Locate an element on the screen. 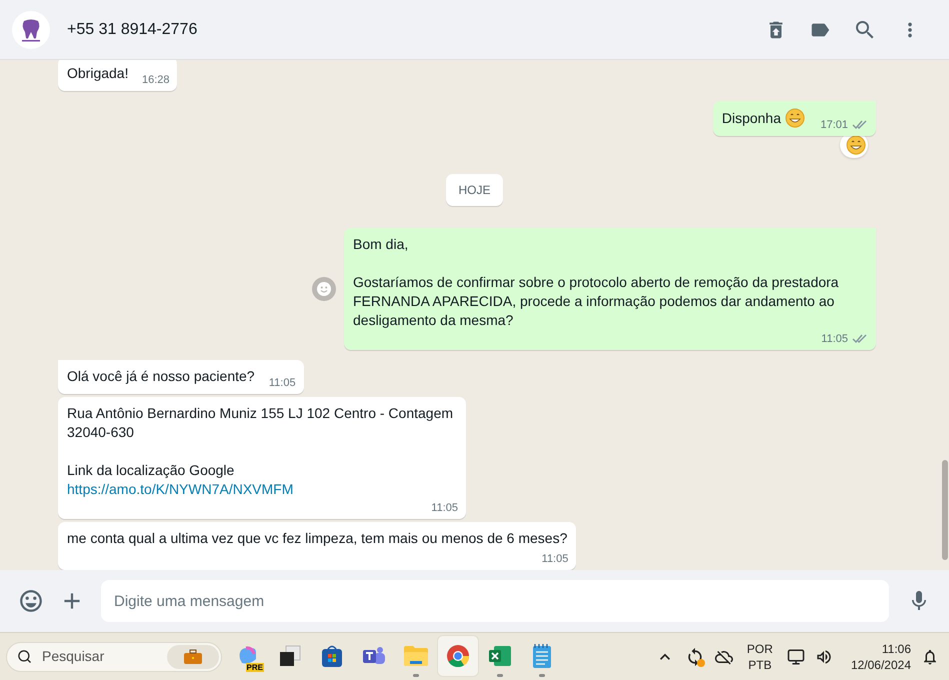 This screenshot has height=680, width=949. taskbar-app-button: PRE is located at coordinates (248, 656).